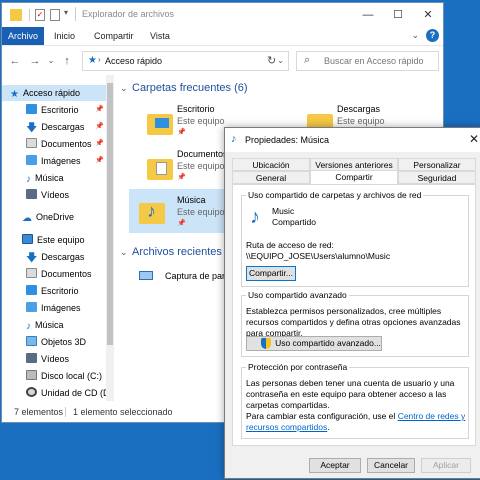 This screenshot has height=480, width=480. Describe the element at coordinates (368, 15) in the screenshot. I see `minimize-button: —` at that location.